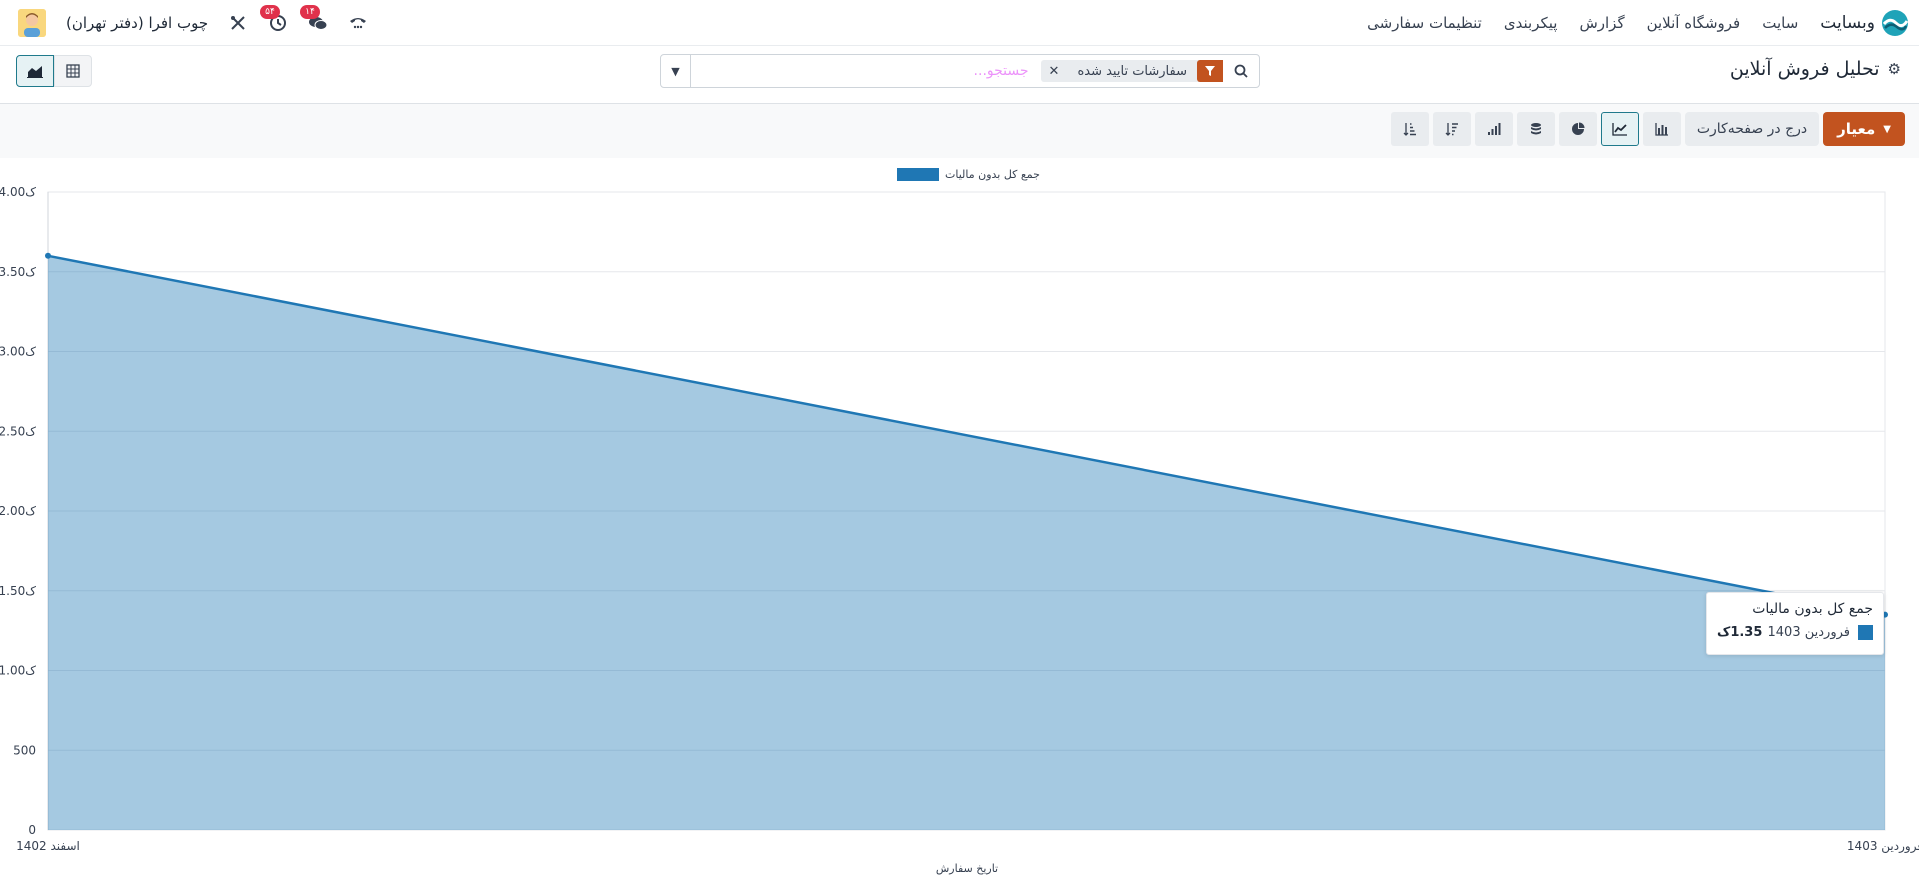  Describe the element at coordinates (1895, 23) in the screenshot. I see `app-logo-icon` at that location.